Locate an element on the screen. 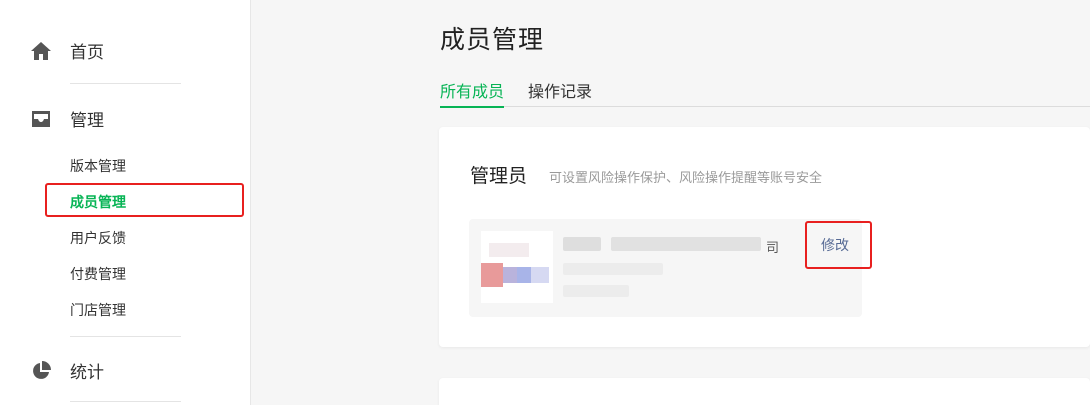 The height and width of the screenshot is (405, 1090). admin-section-description: 可设置风险操作保护、风险操作提醒等账号安全 is located at coordinates (686, 178).